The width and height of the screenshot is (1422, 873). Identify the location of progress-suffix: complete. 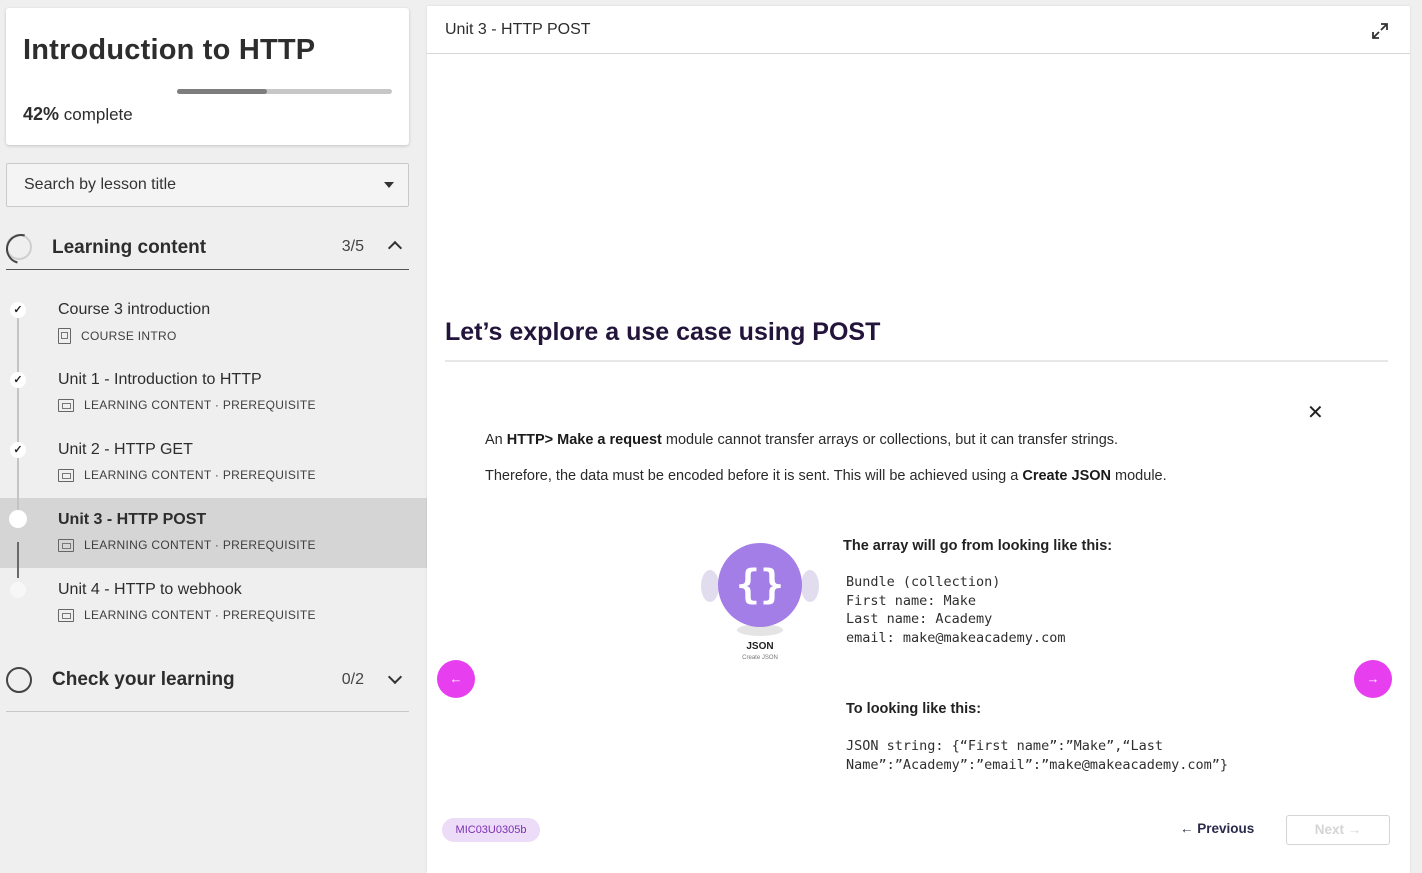
(96, 114).